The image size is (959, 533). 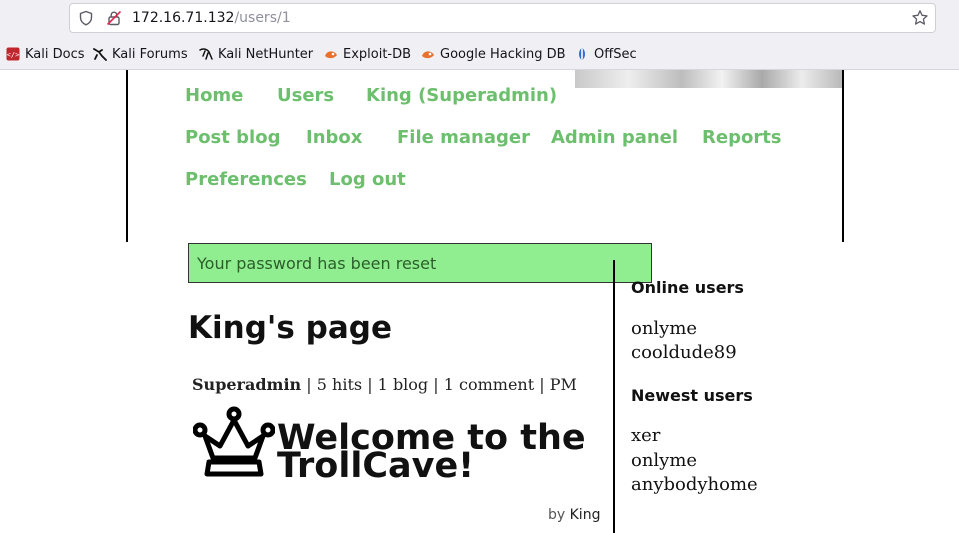 I want to click on pm-link: PM, so click(x=563, y=384).